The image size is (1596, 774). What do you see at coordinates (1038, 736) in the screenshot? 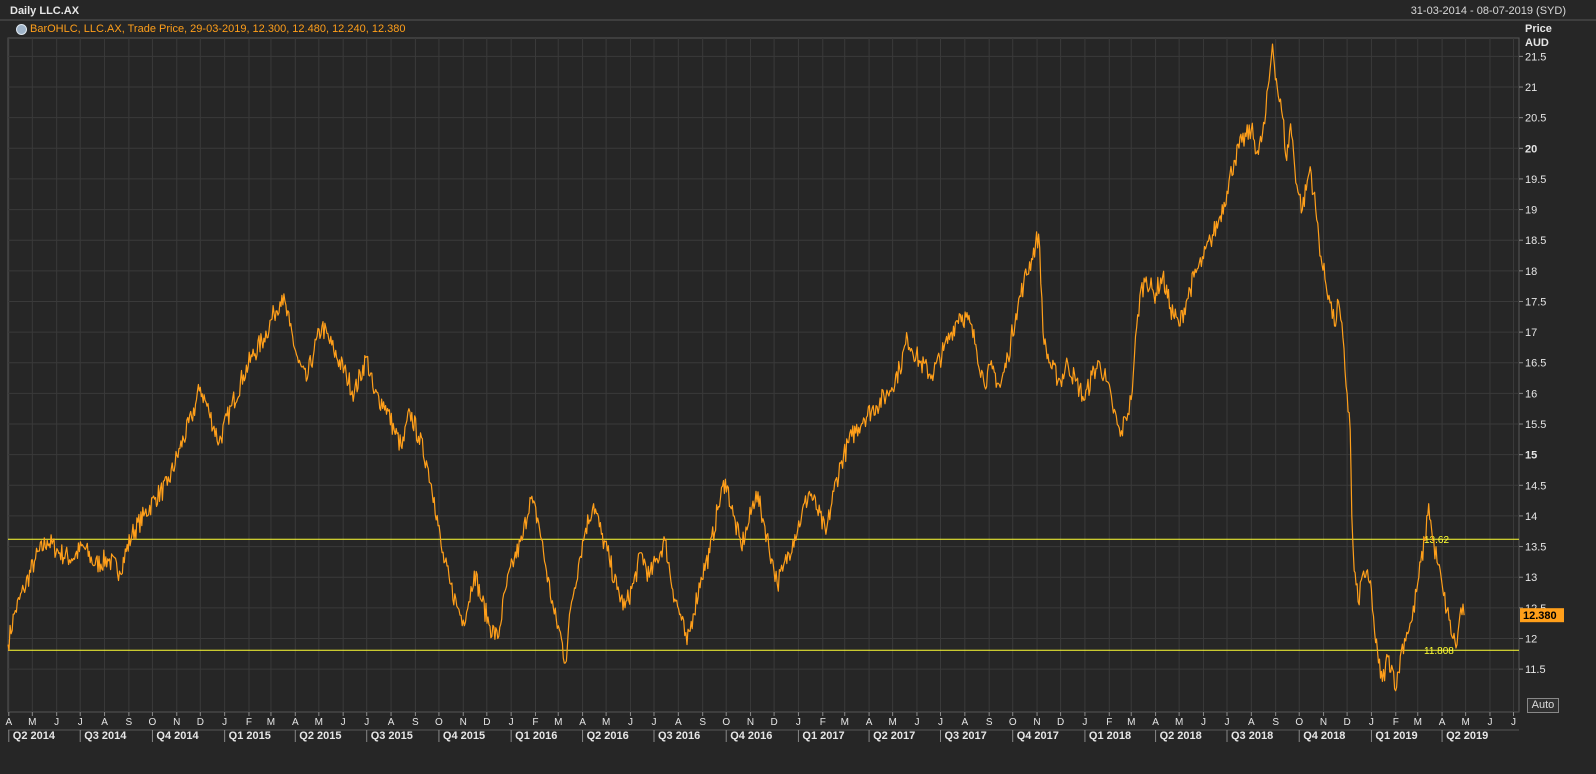
I see `quarter-label: Q4 2017` at bounding box center [1038, 736].